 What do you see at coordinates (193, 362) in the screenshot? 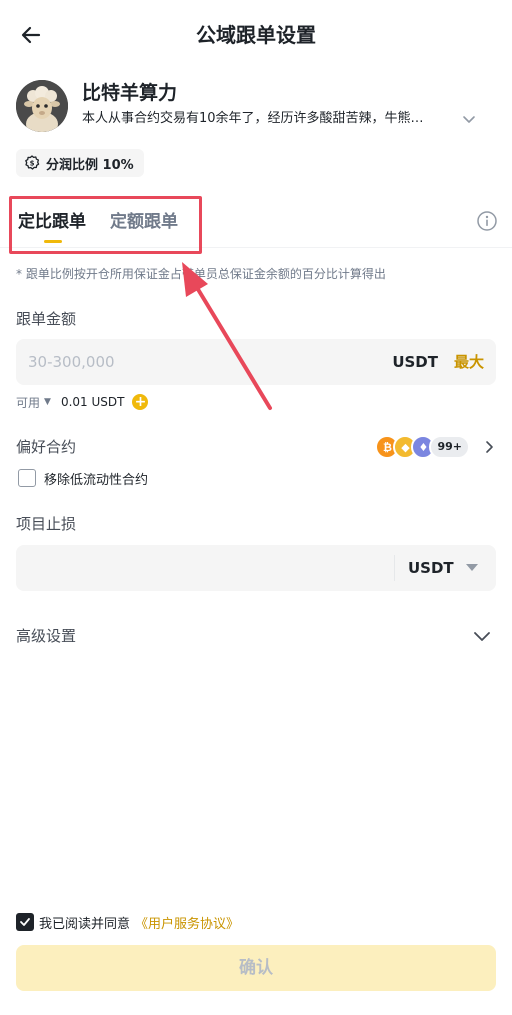
I see `amount-input` at bounding box center [193, 362].